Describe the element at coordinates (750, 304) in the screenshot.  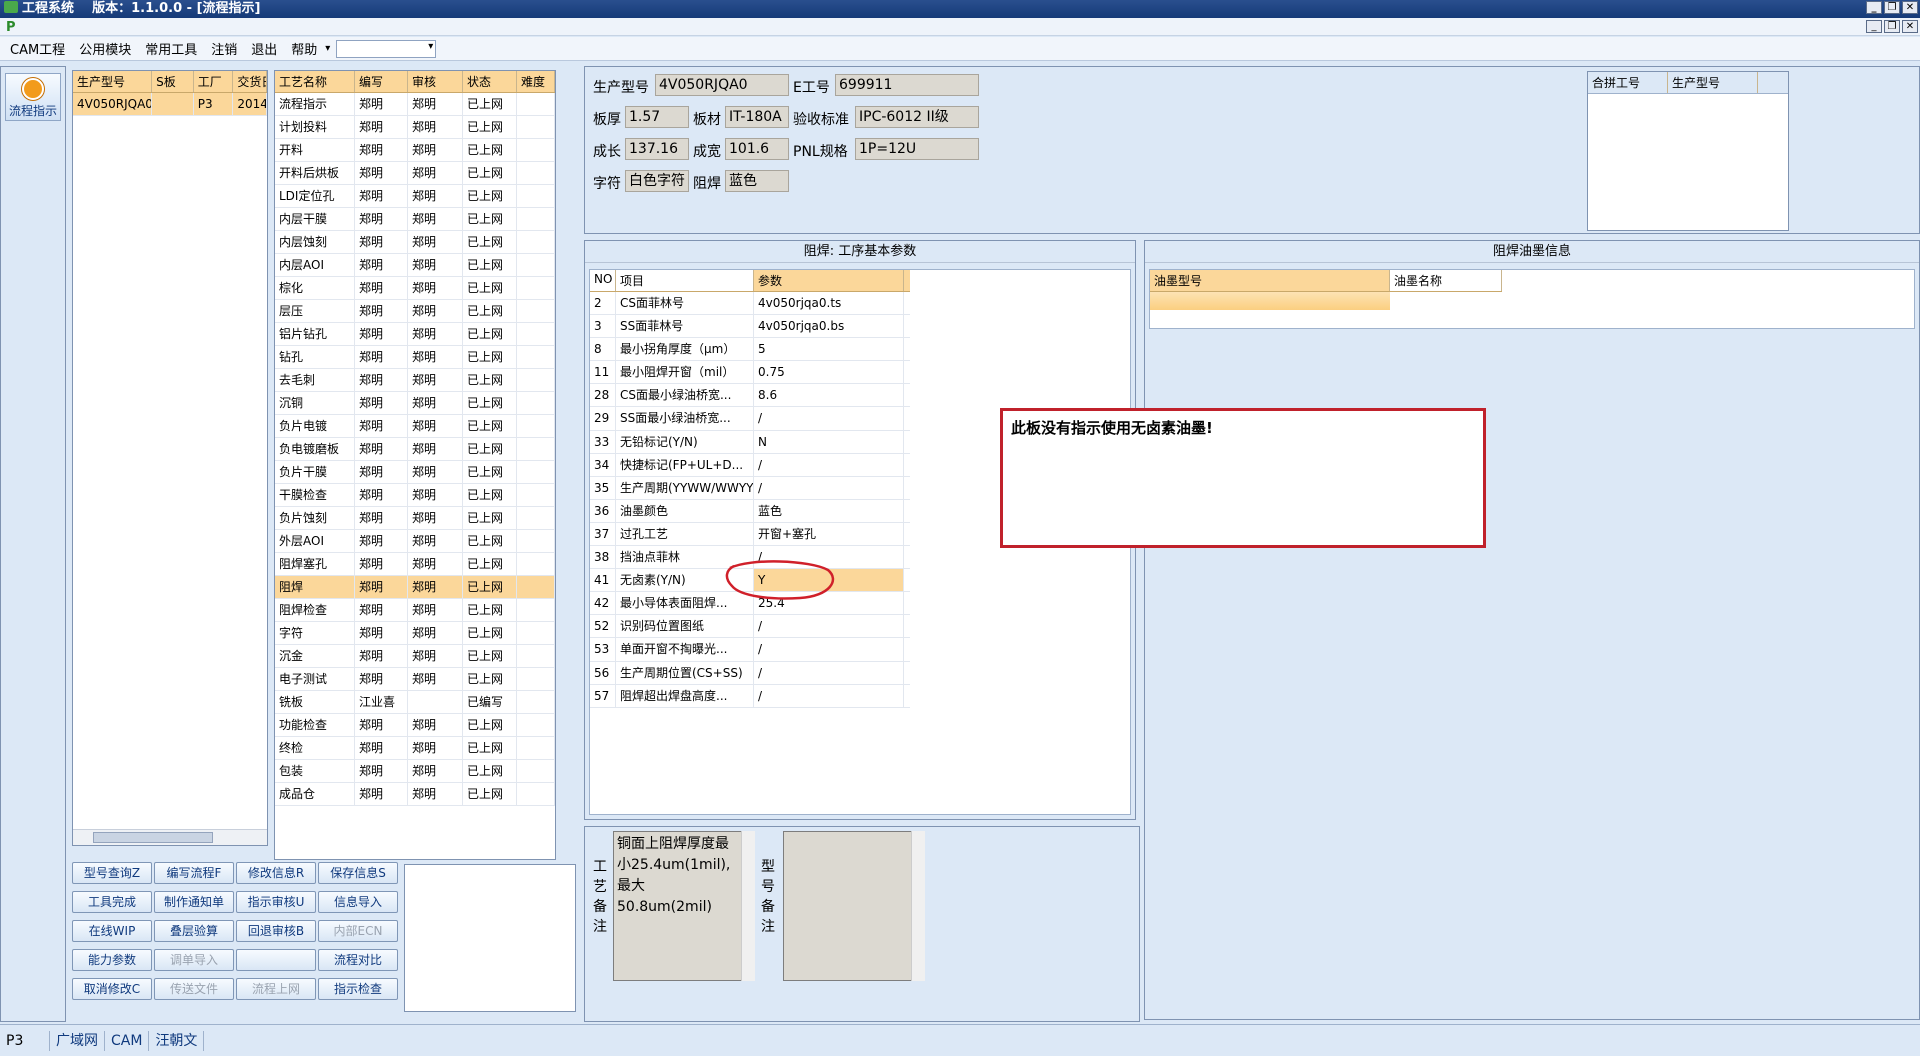
I see `param-row: 2 CS面菲林号 4v050rjqa0.ts` at that location.